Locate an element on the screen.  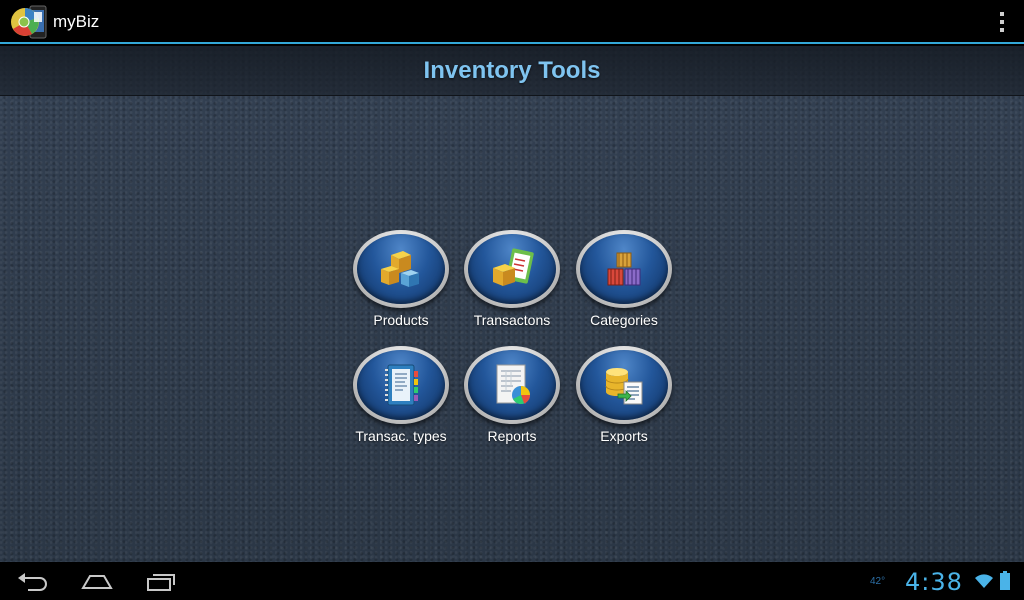
transaction-types-notebook-icon is located at coordinates (401, 385).